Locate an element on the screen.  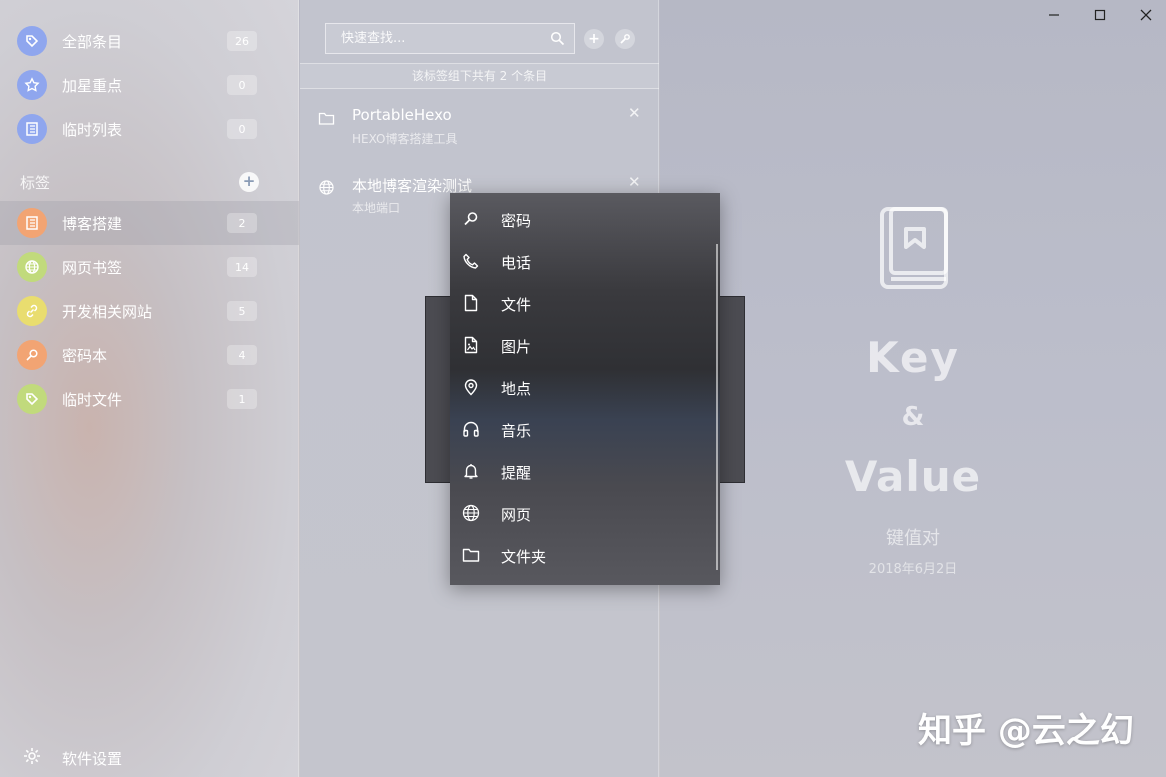
menu-scrollbar is located at coordinates (717, 407).